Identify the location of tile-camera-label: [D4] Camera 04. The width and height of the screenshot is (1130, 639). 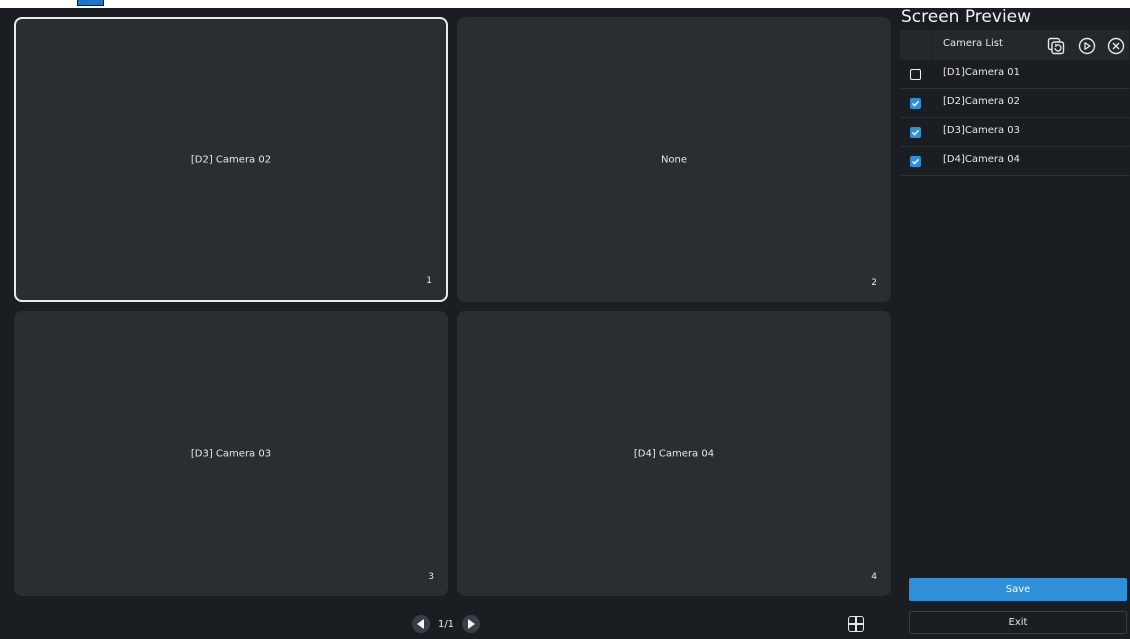
(674, 453).